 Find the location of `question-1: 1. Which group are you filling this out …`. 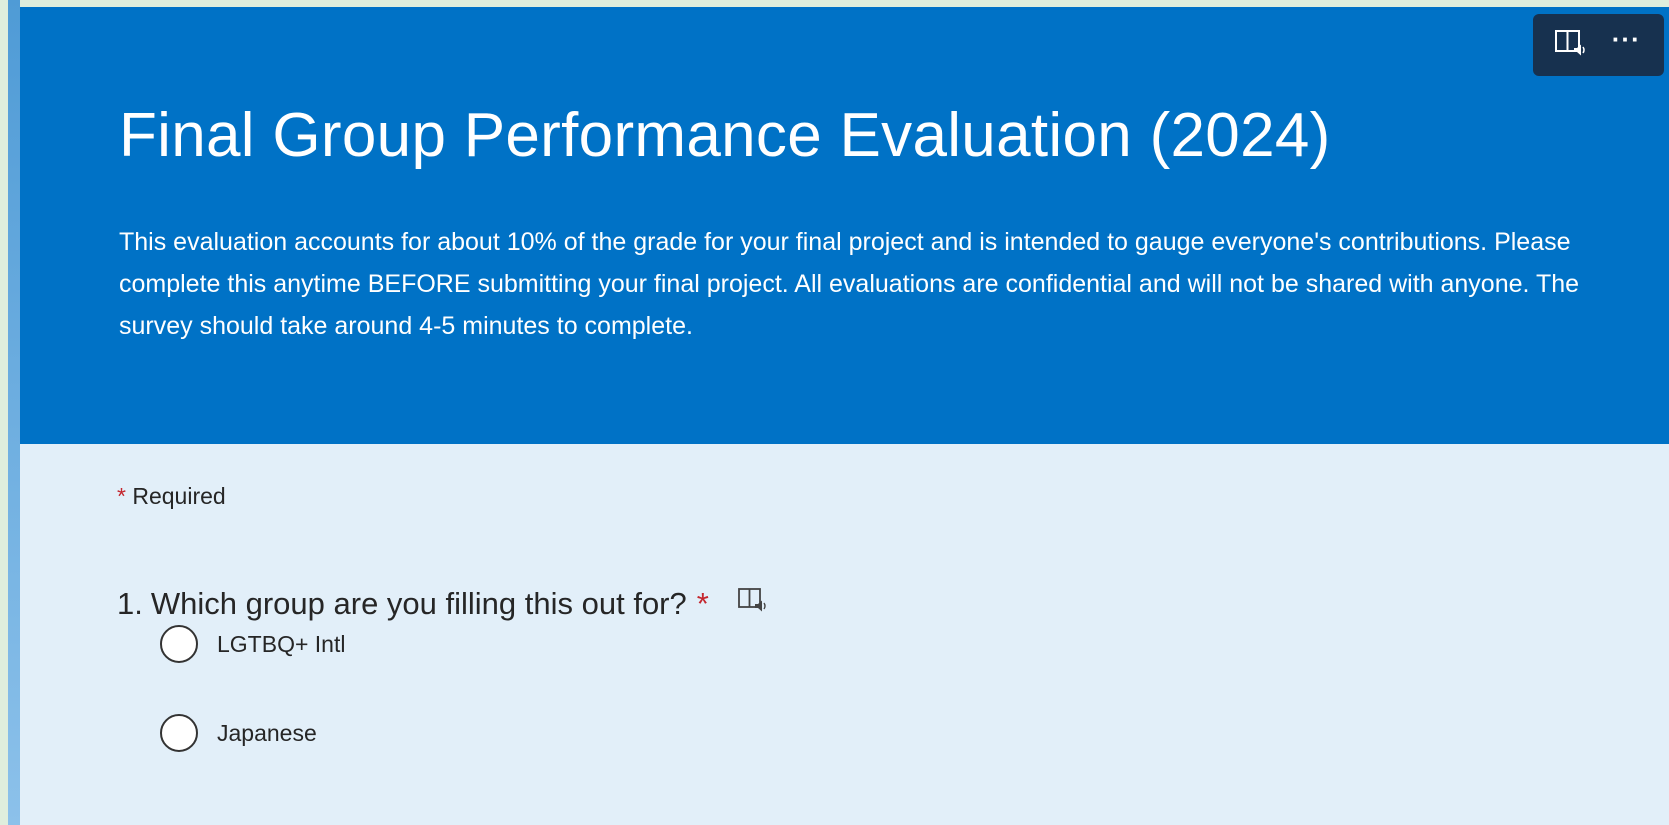

question-1: 1. Which group are you filling this out … is located at coordinates (444, 604).